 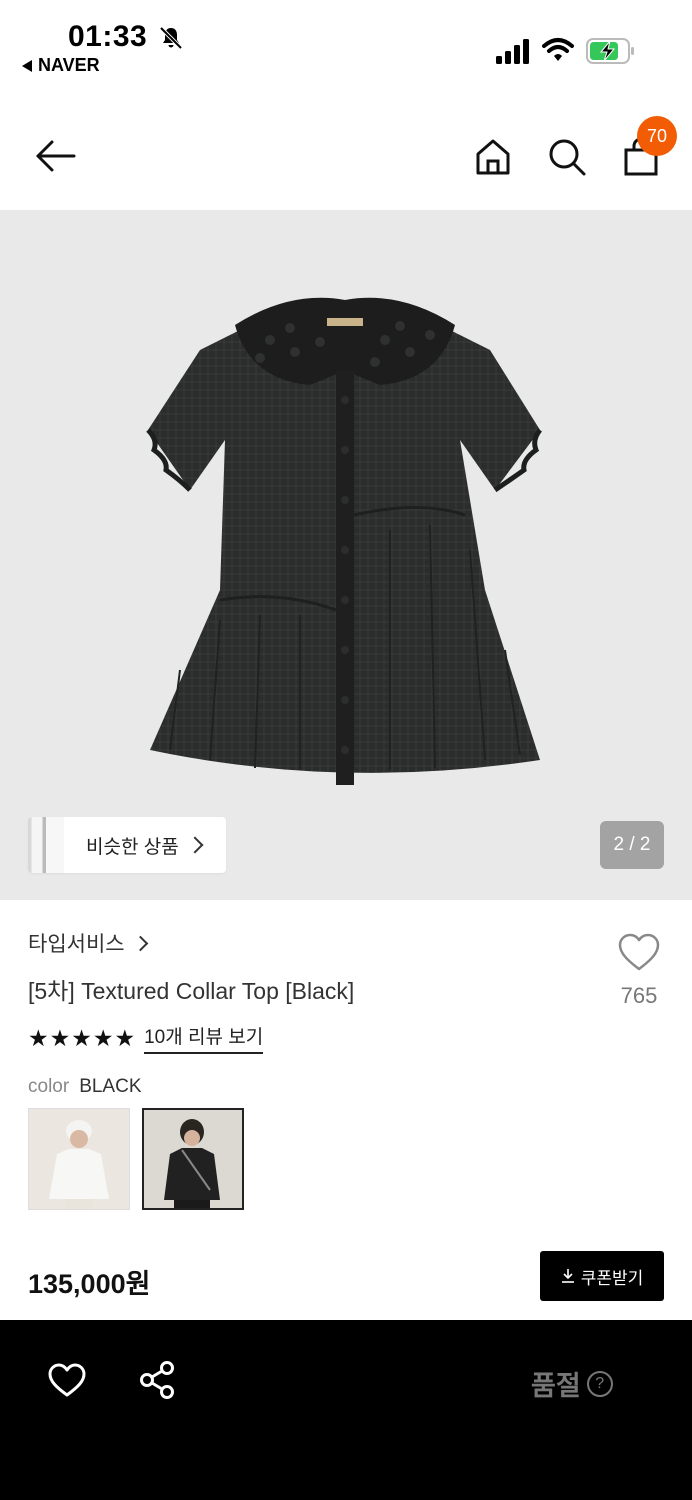 I want to click on wifi-icon, so click(x=558, y=49).